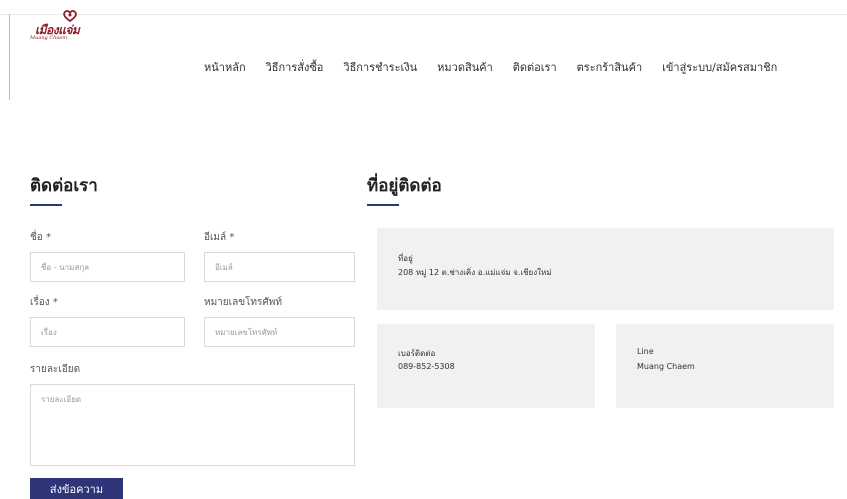 Image resolution: width=847 pixels, height=499 pixels. I want to click on nav-item-how-to-order: วิธีการสั่งซื้อ, so click(295, 67).